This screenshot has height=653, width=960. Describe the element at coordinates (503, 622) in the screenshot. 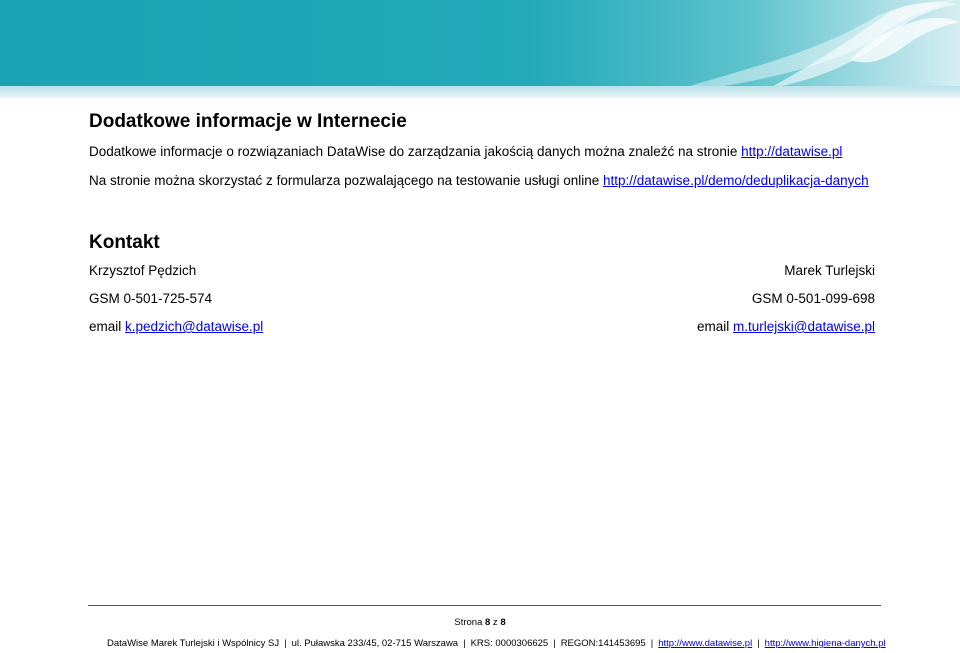

I see `page-total: 8` at that location.